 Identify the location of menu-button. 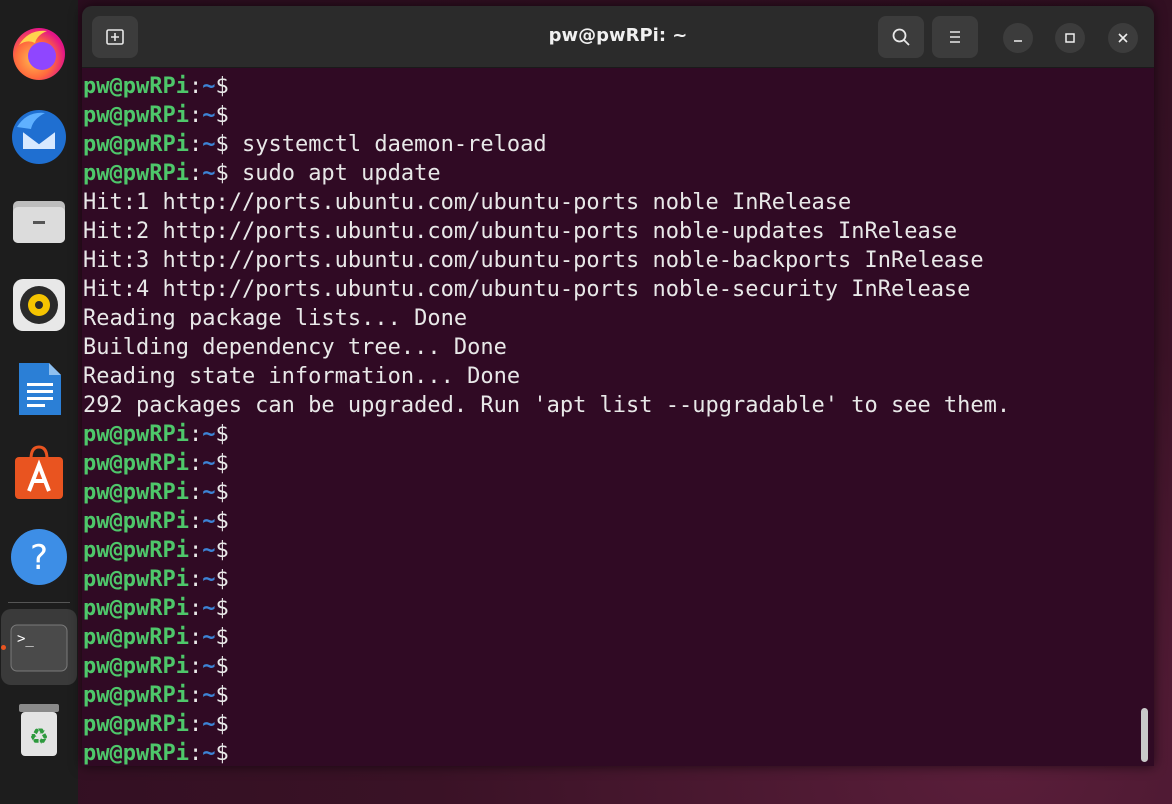
(955, 37).